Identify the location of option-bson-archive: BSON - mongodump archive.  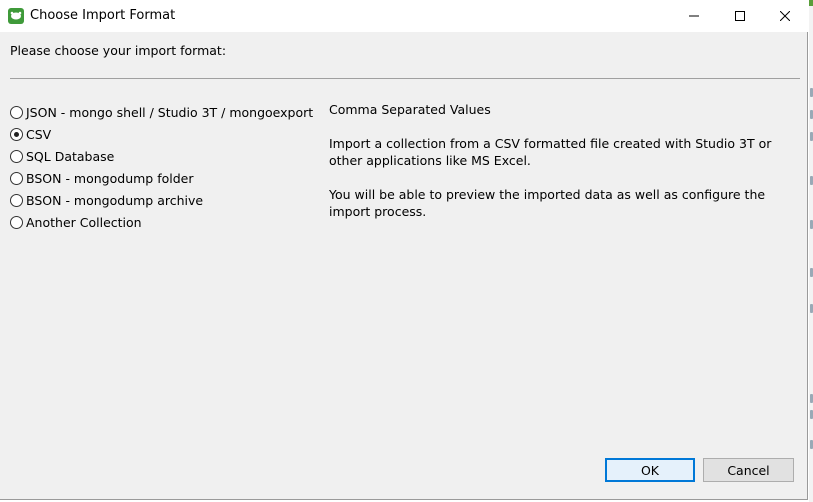
(161, 200).